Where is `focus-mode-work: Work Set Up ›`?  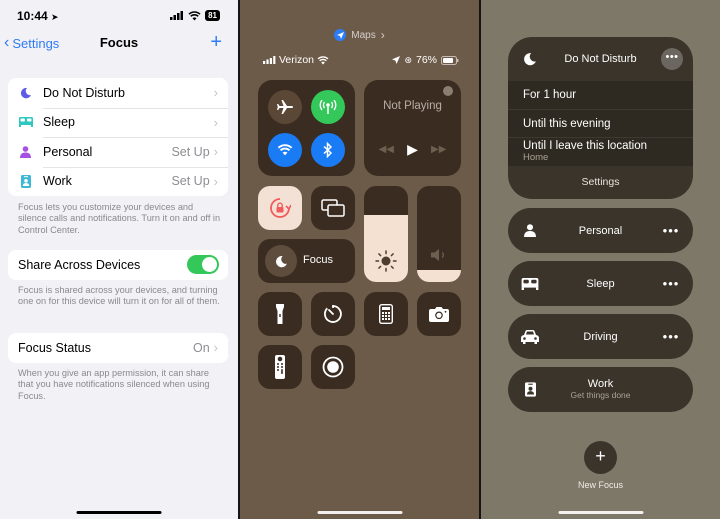 focus-mode-work: Work Set Up › is located at coordinates (118, 181).